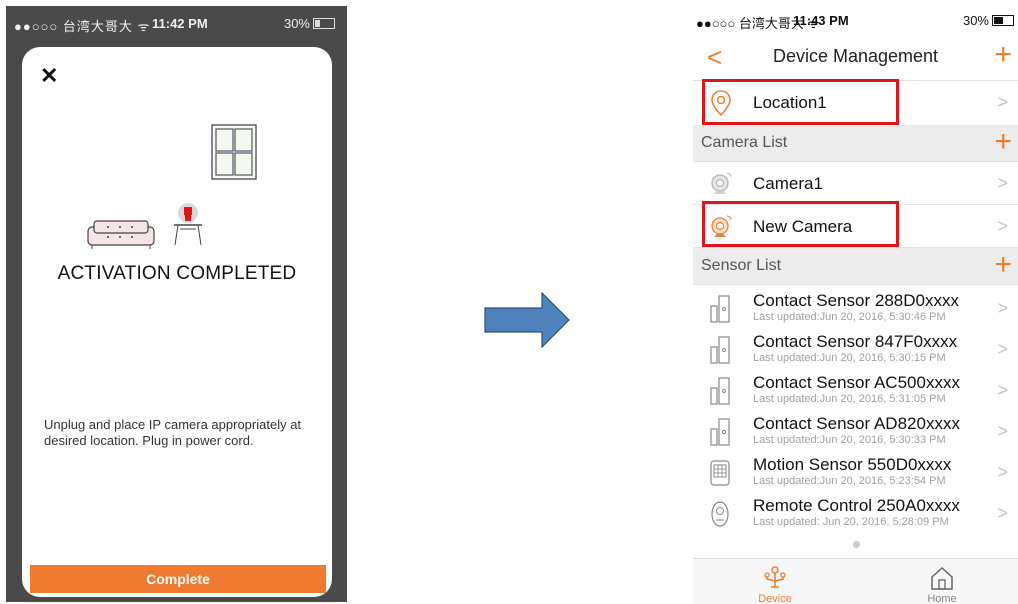  What do you see at coordinates (821, 20) in the screenshot?
I see `status-time: 11:43 PM` at bounding box center [821, 20].